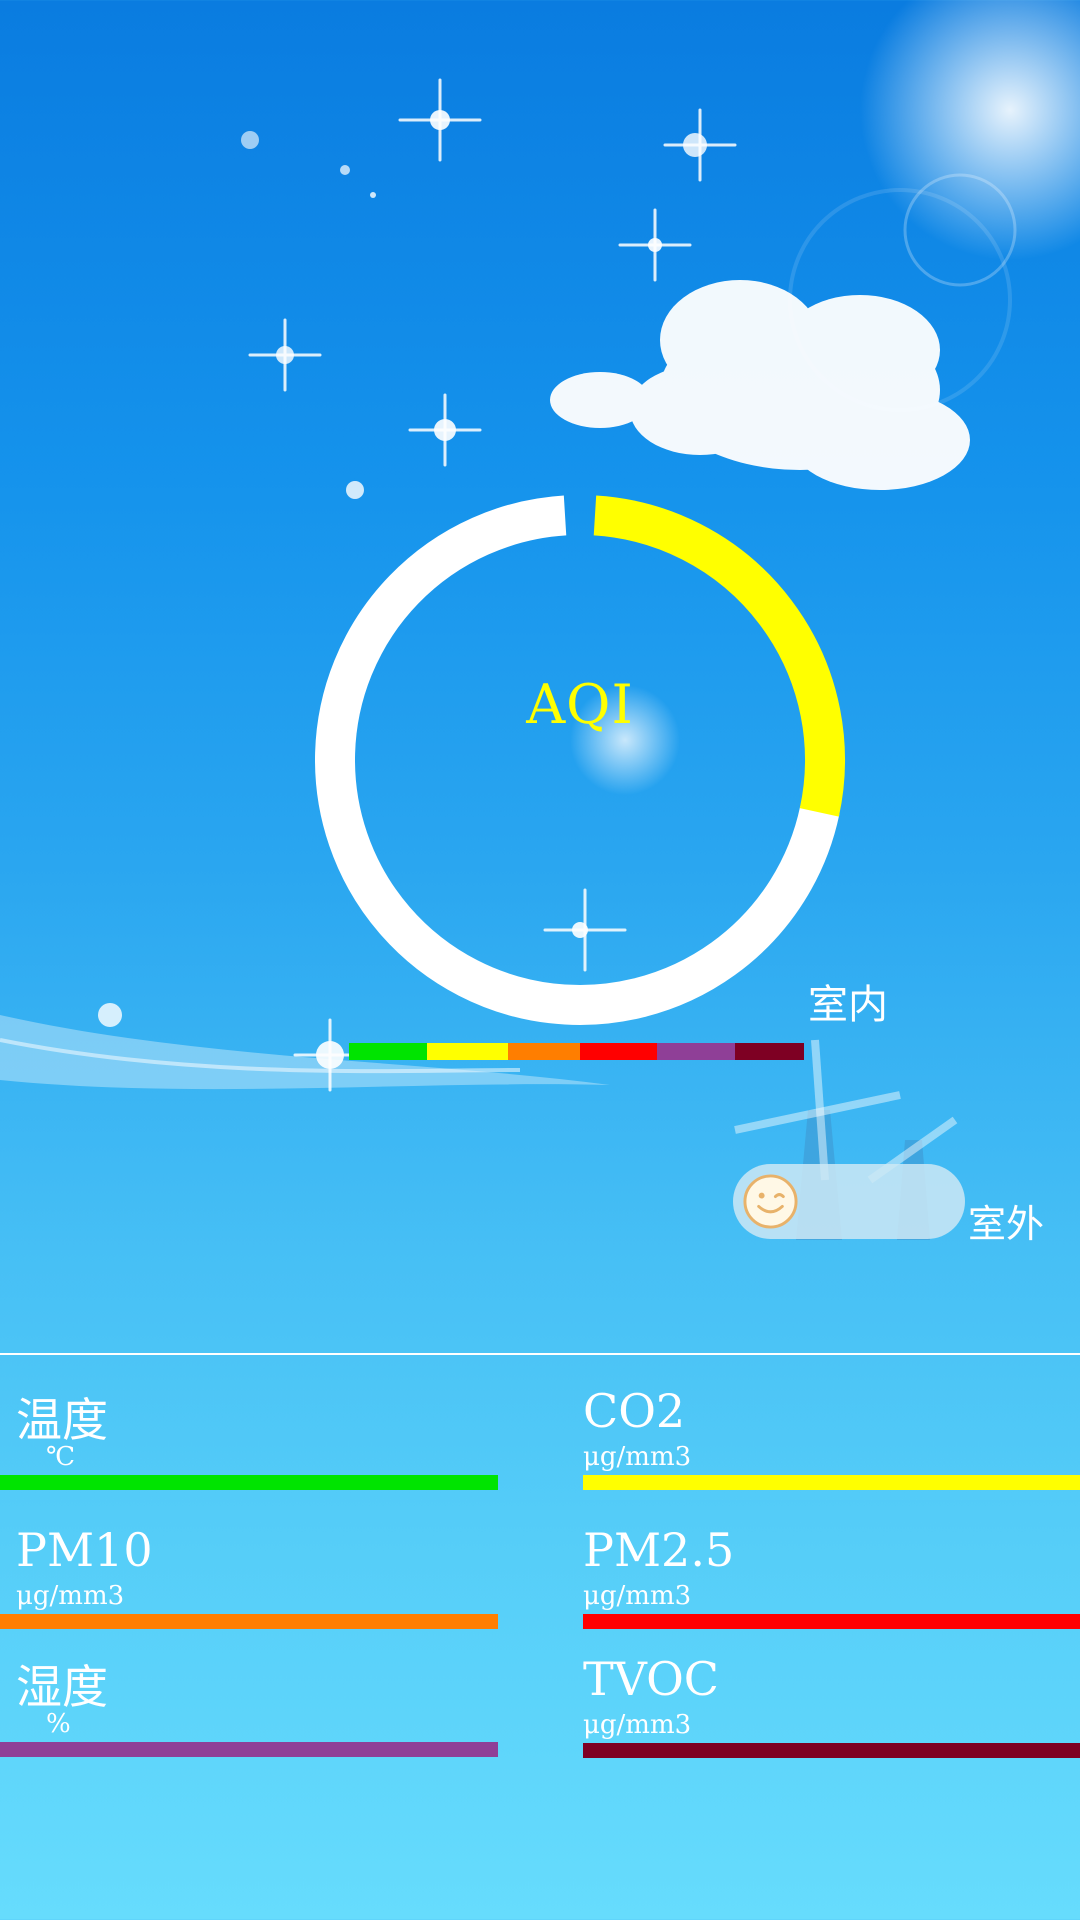 The width and height of the screenshot is (1080, 1920). I want to click on metric-name: 温度, so click(62, 1420).